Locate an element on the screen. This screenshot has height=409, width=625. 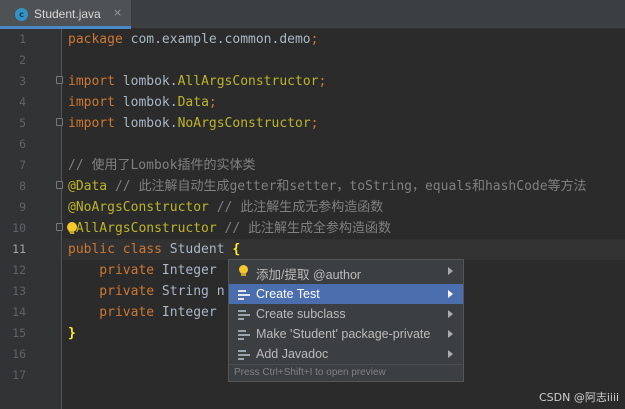
popup-hint: Press Ctrl+Shift+I to open preview is located at coordinates (346, 372).